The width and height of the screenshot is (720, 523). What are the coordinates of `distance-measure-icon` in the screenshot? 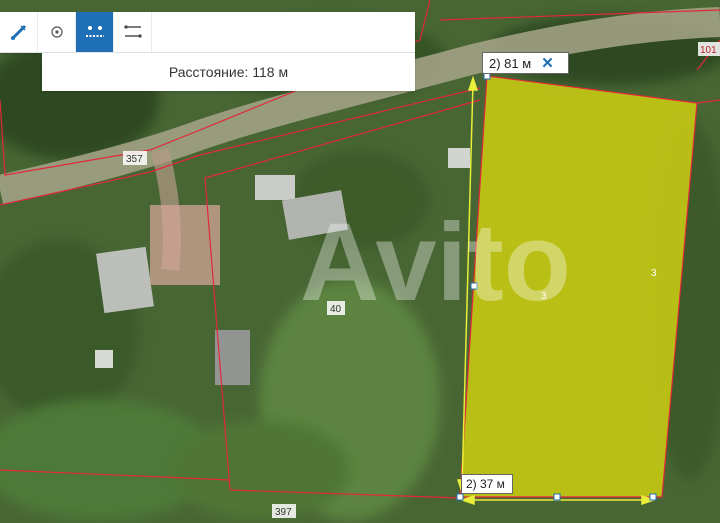 It's located at (132, 31).